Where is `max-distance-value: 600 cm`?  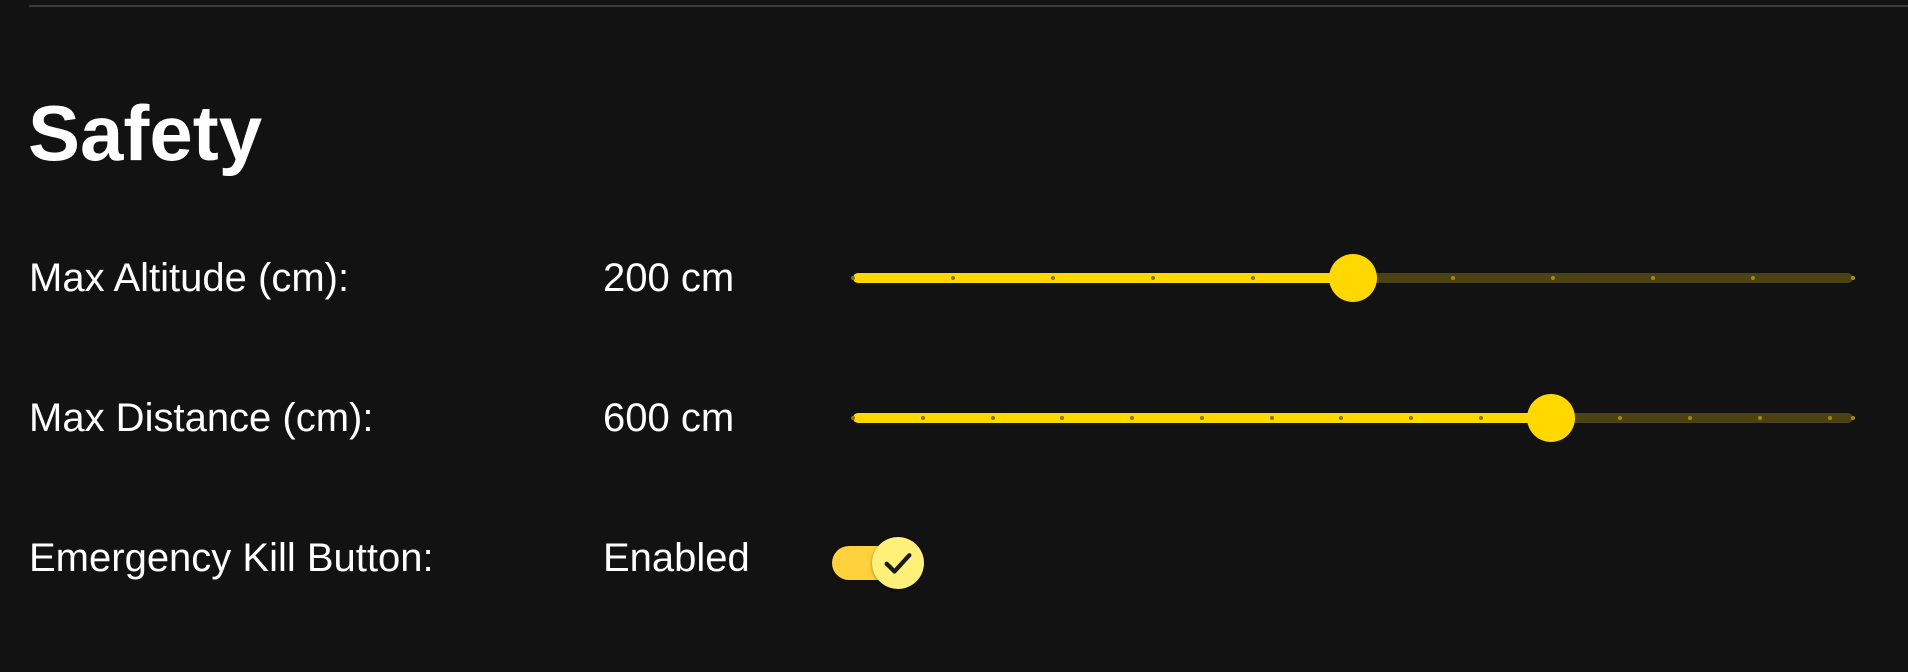
max-distance-value: 600 cm is located at coordinates (669, 418).